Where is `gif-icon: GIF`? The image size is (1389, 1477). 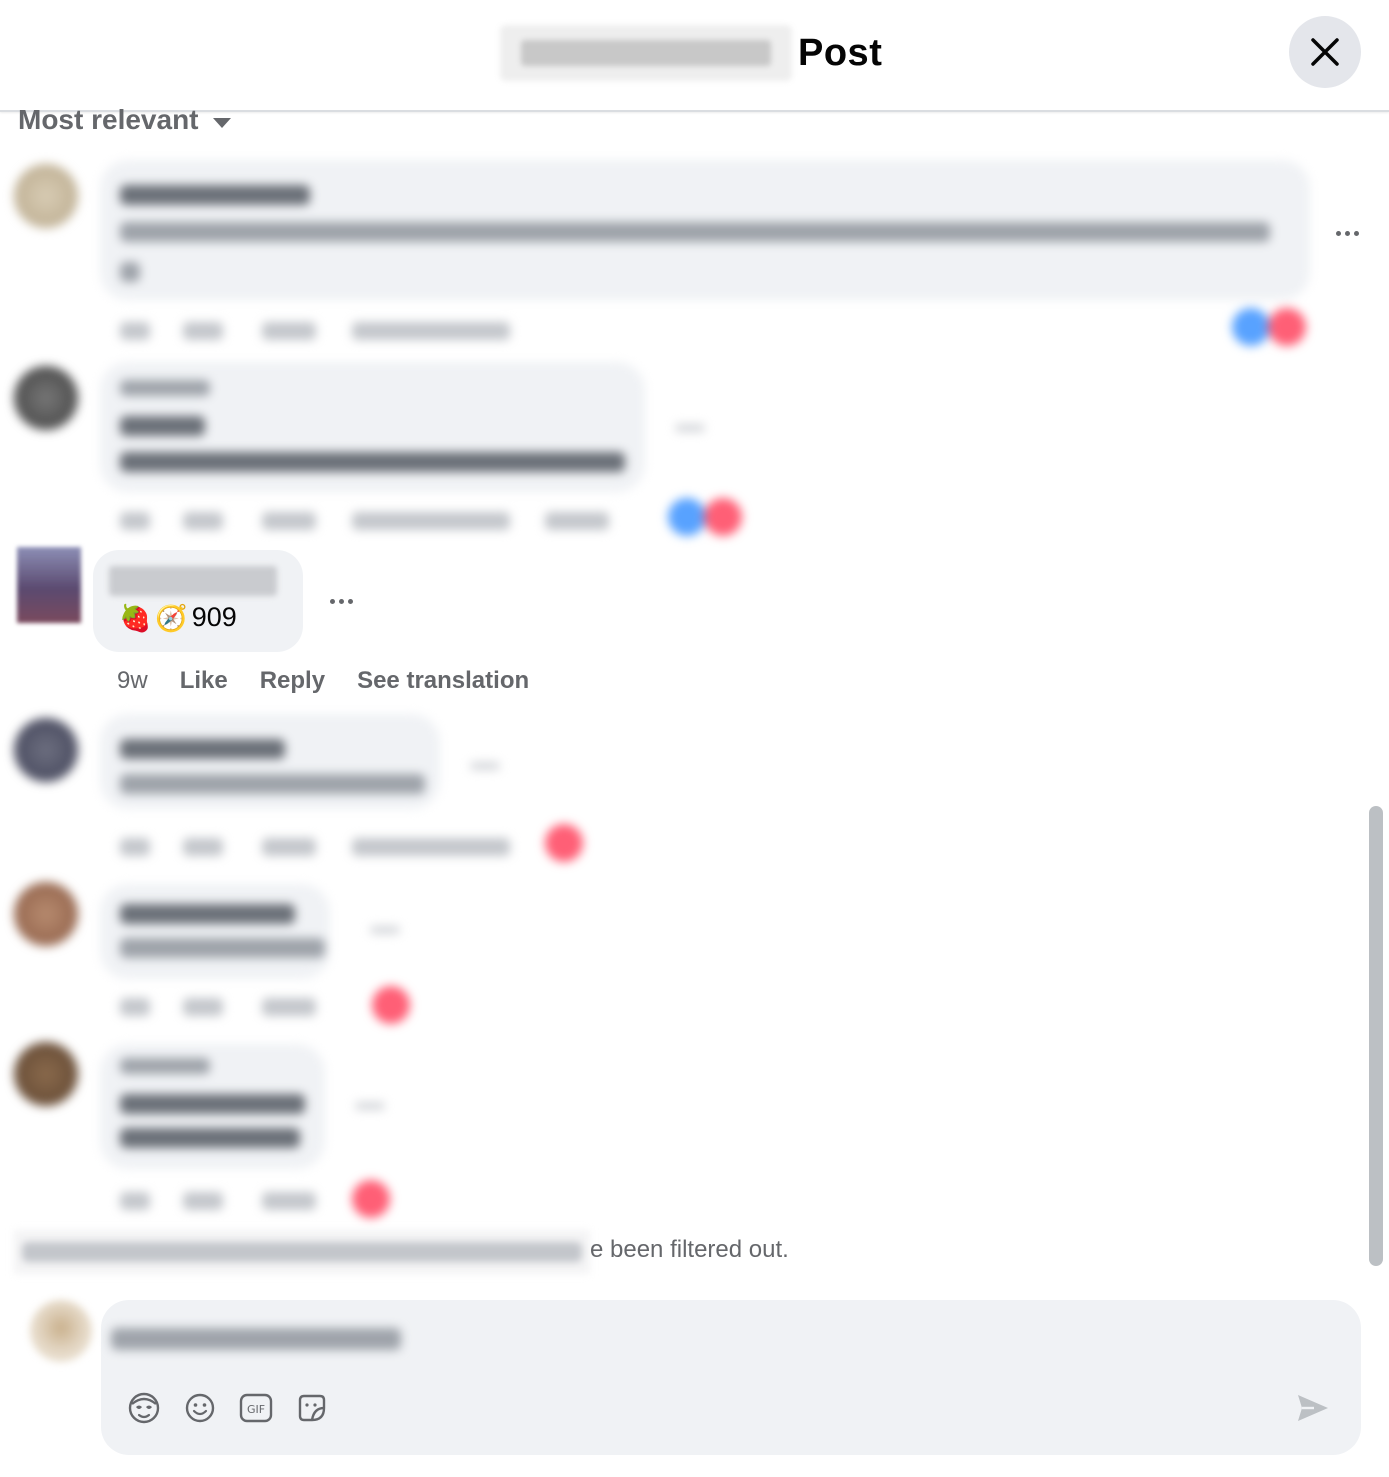 gif-icon: GIF is located at coordinates (256, 1408).